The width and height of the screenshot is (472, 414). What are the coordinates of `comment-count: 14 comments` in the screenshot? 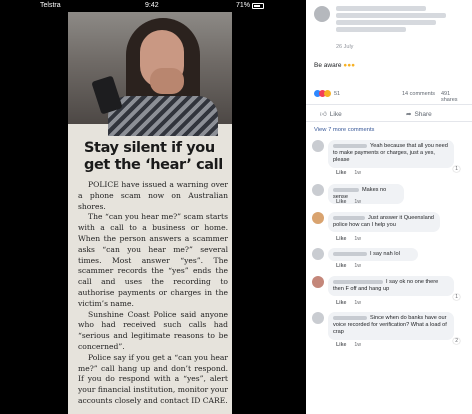 It's located at (418, 94).